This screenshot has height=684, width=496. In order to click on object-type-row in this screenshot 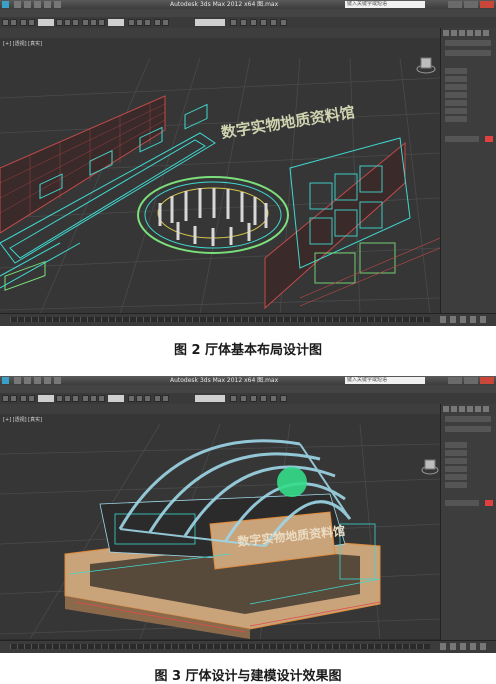, I will do `click(468, 419)`.